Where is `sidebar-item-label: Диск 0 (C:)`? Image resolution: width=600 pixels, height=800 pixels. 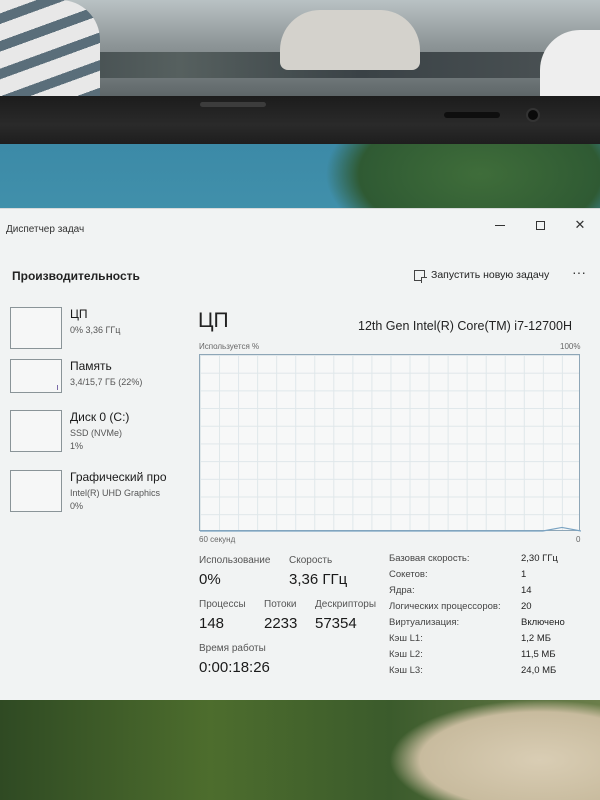 sidebar-item-label: Диск 0 (C:) is located at coordinates (100, 417).